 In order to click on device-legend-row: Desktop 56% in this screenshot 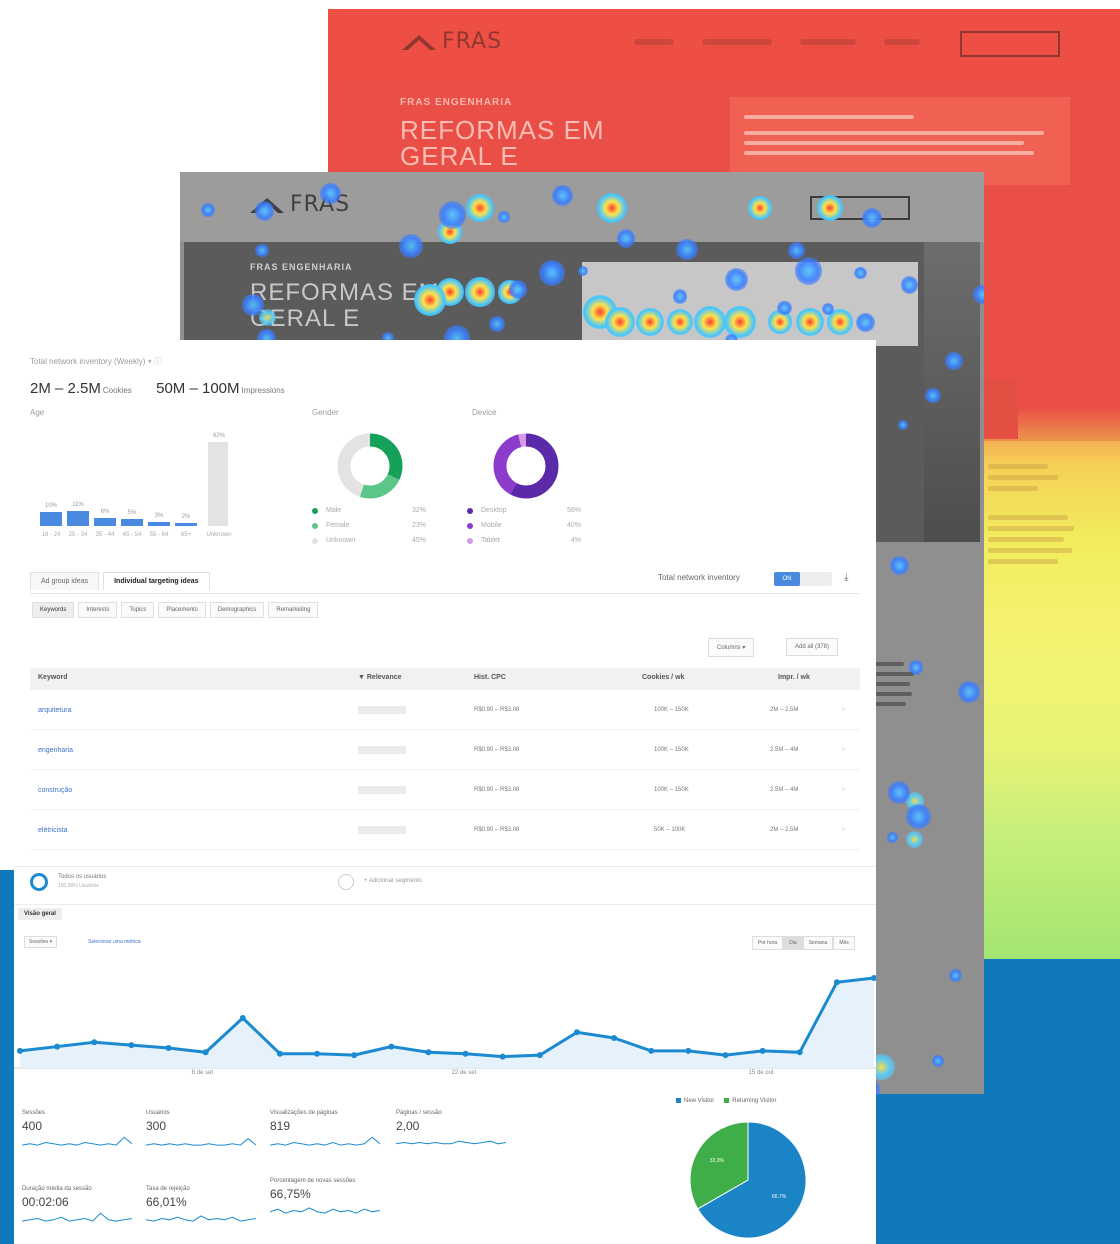, I will do `click(524, 510)`.